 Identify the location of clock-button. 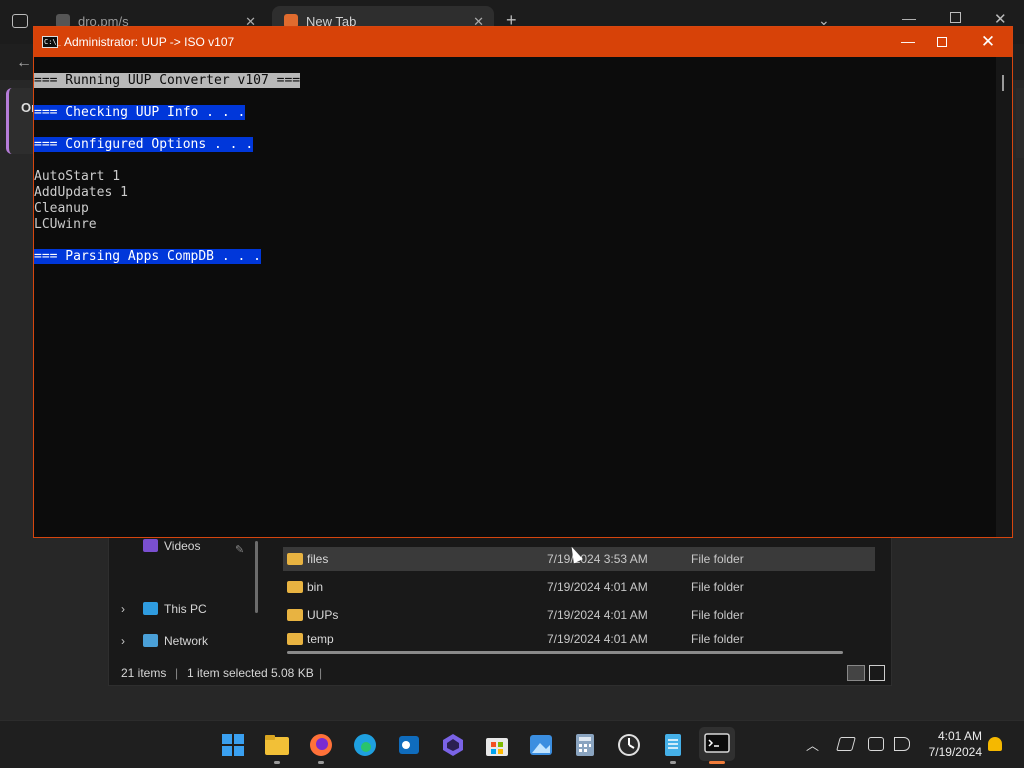
(629, 745).